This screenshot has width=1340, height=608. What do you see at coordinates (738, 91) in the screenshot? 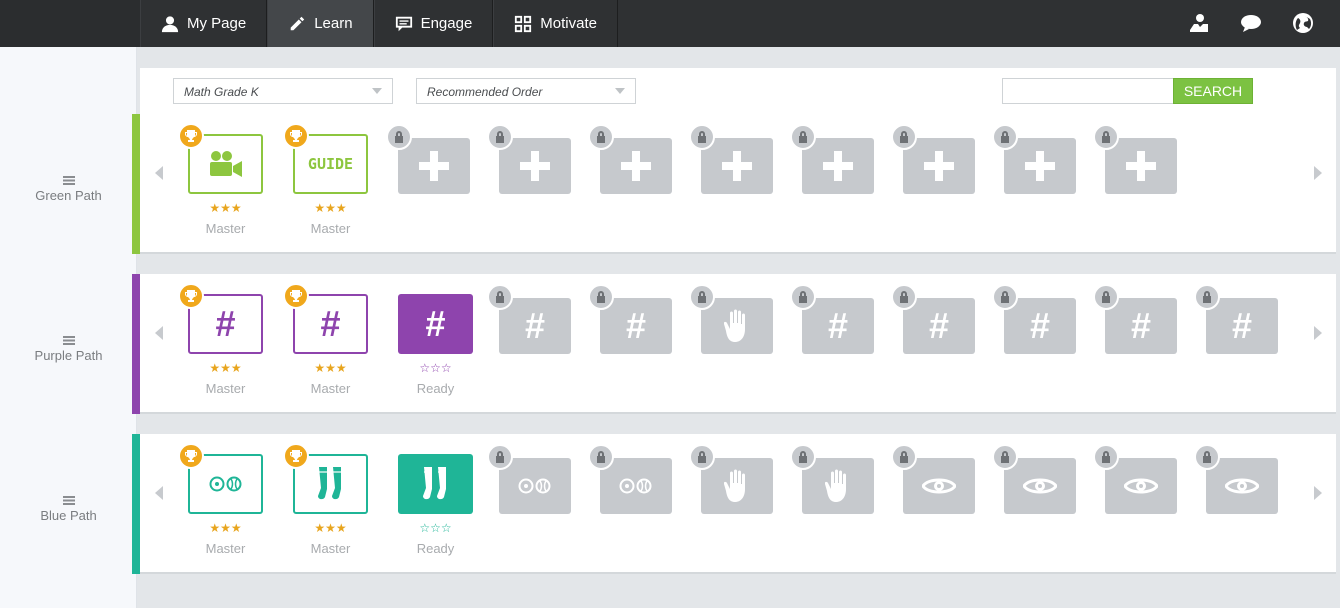
I see `filter-bar: Math Grade K Recommended Order SEARCH` at bounding box center [738, 91].